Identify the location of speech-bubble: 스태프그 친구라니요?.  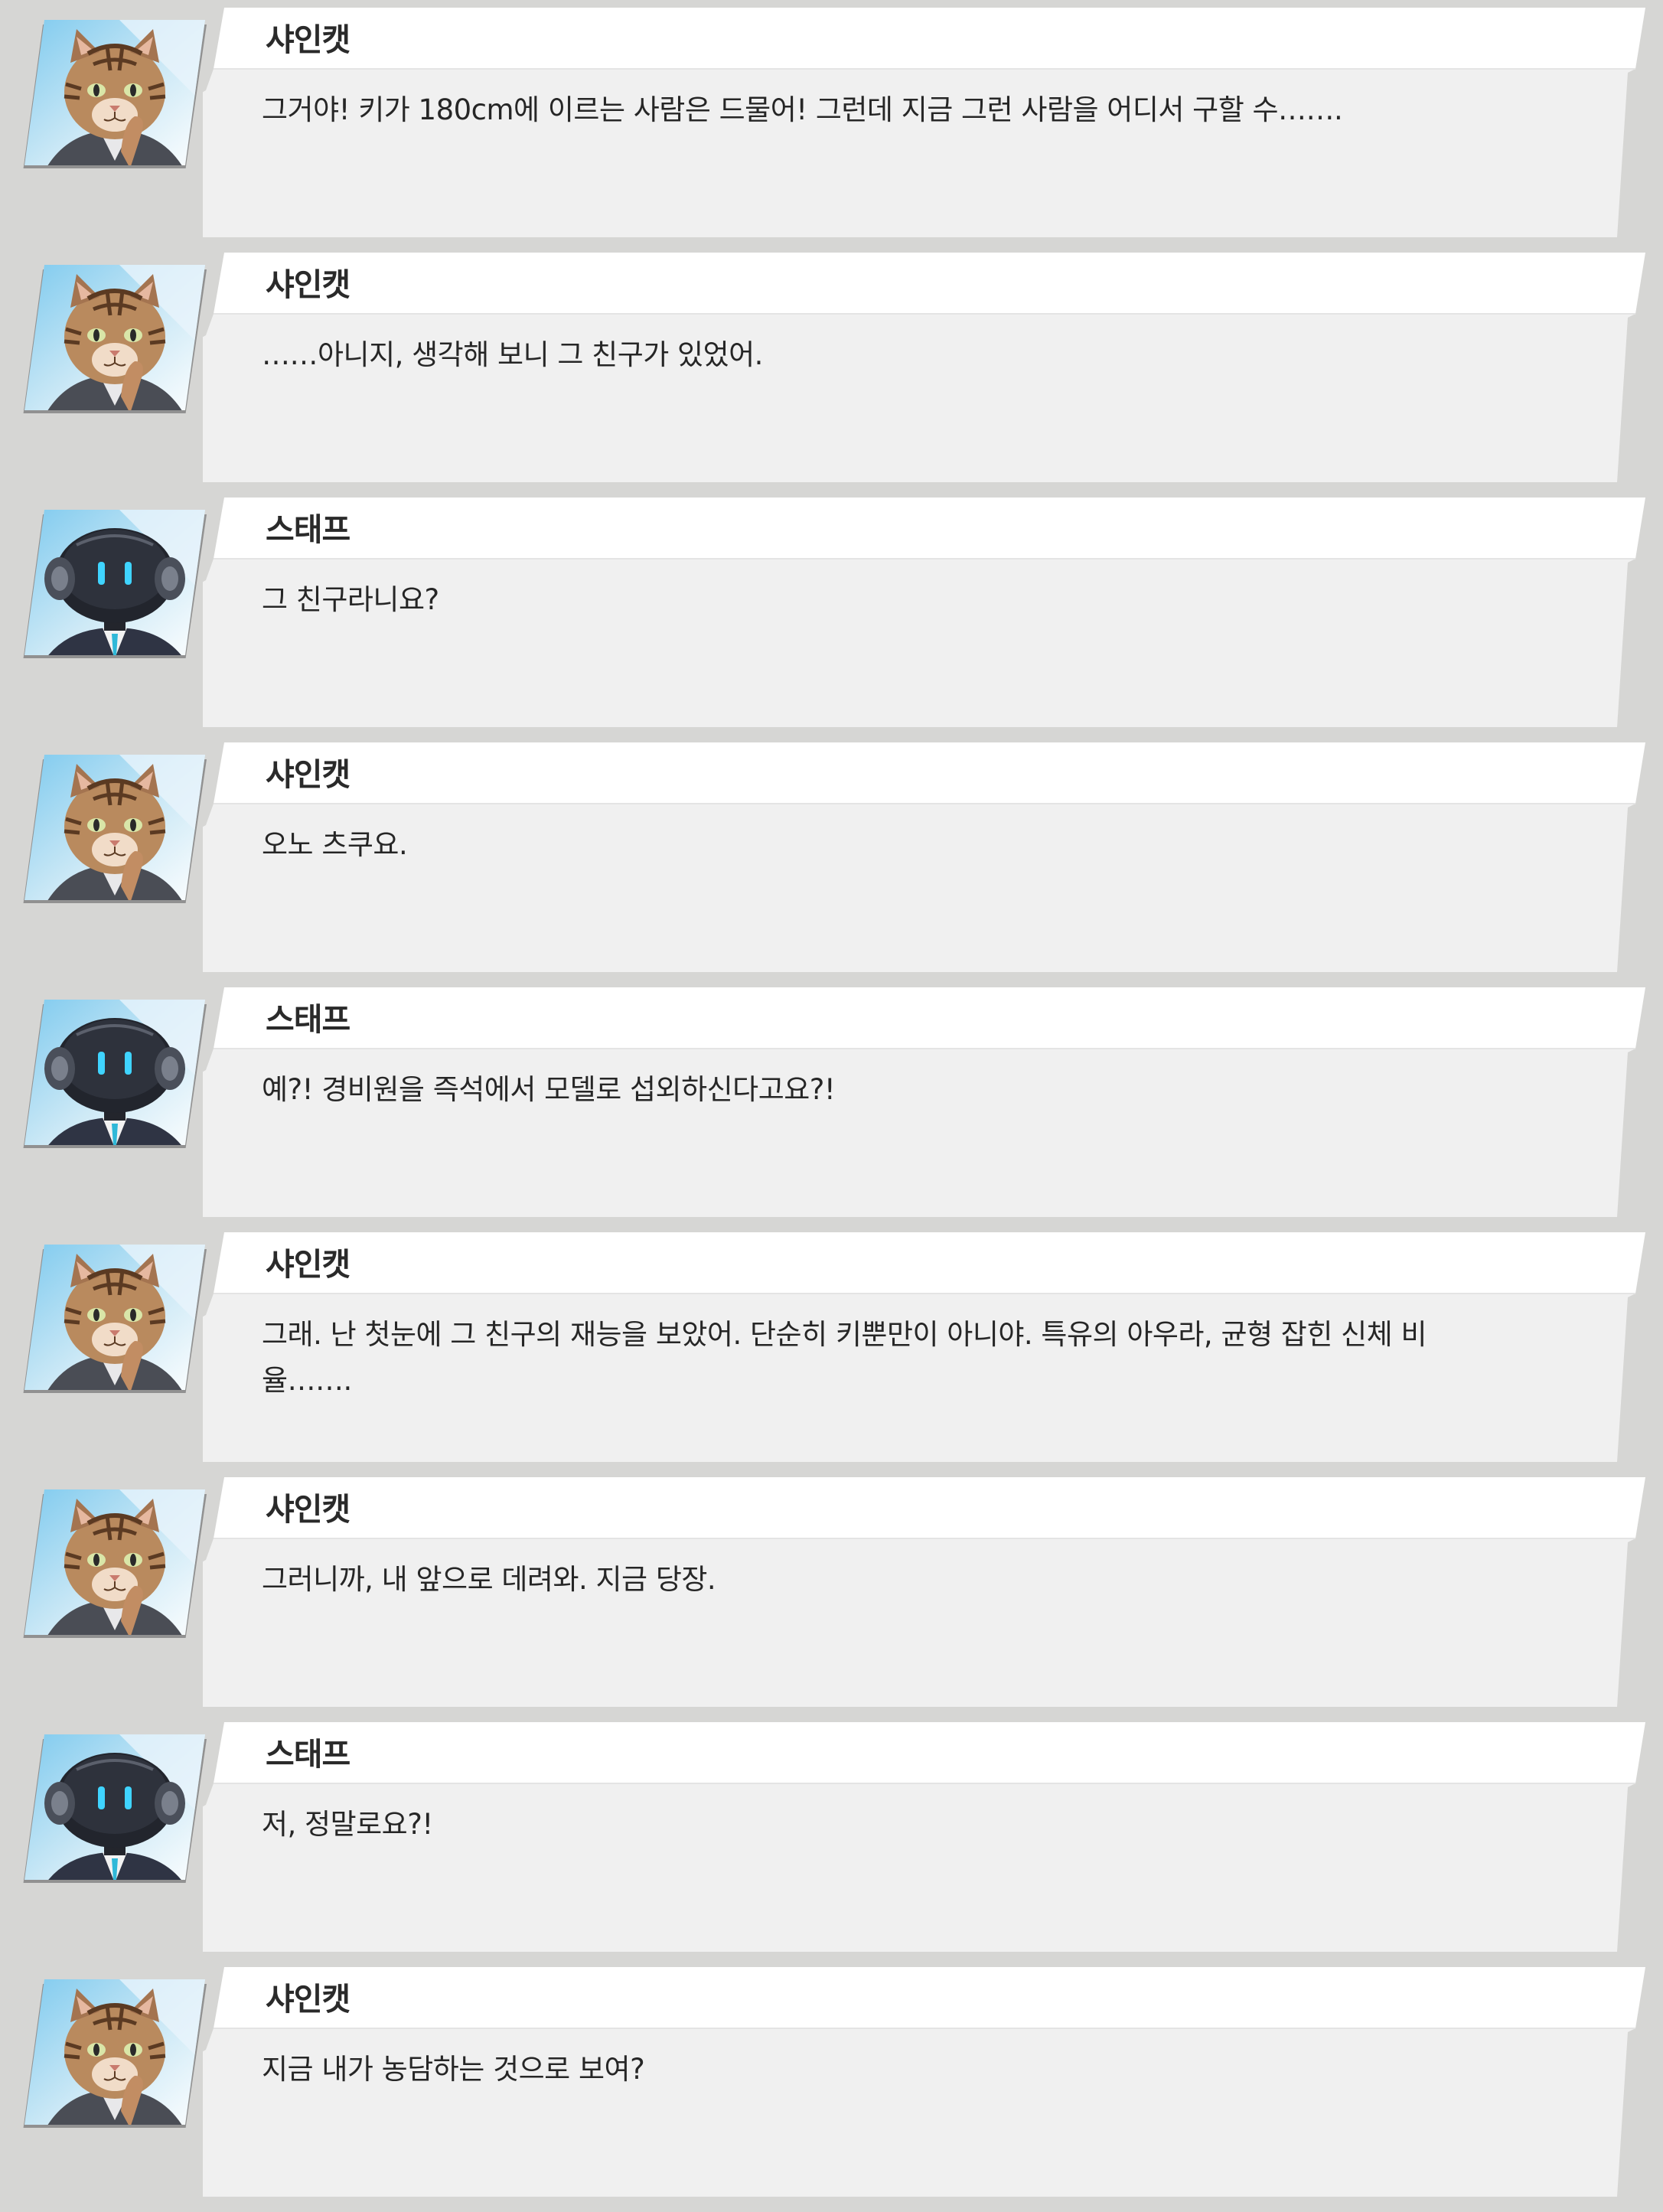
(924, 612).